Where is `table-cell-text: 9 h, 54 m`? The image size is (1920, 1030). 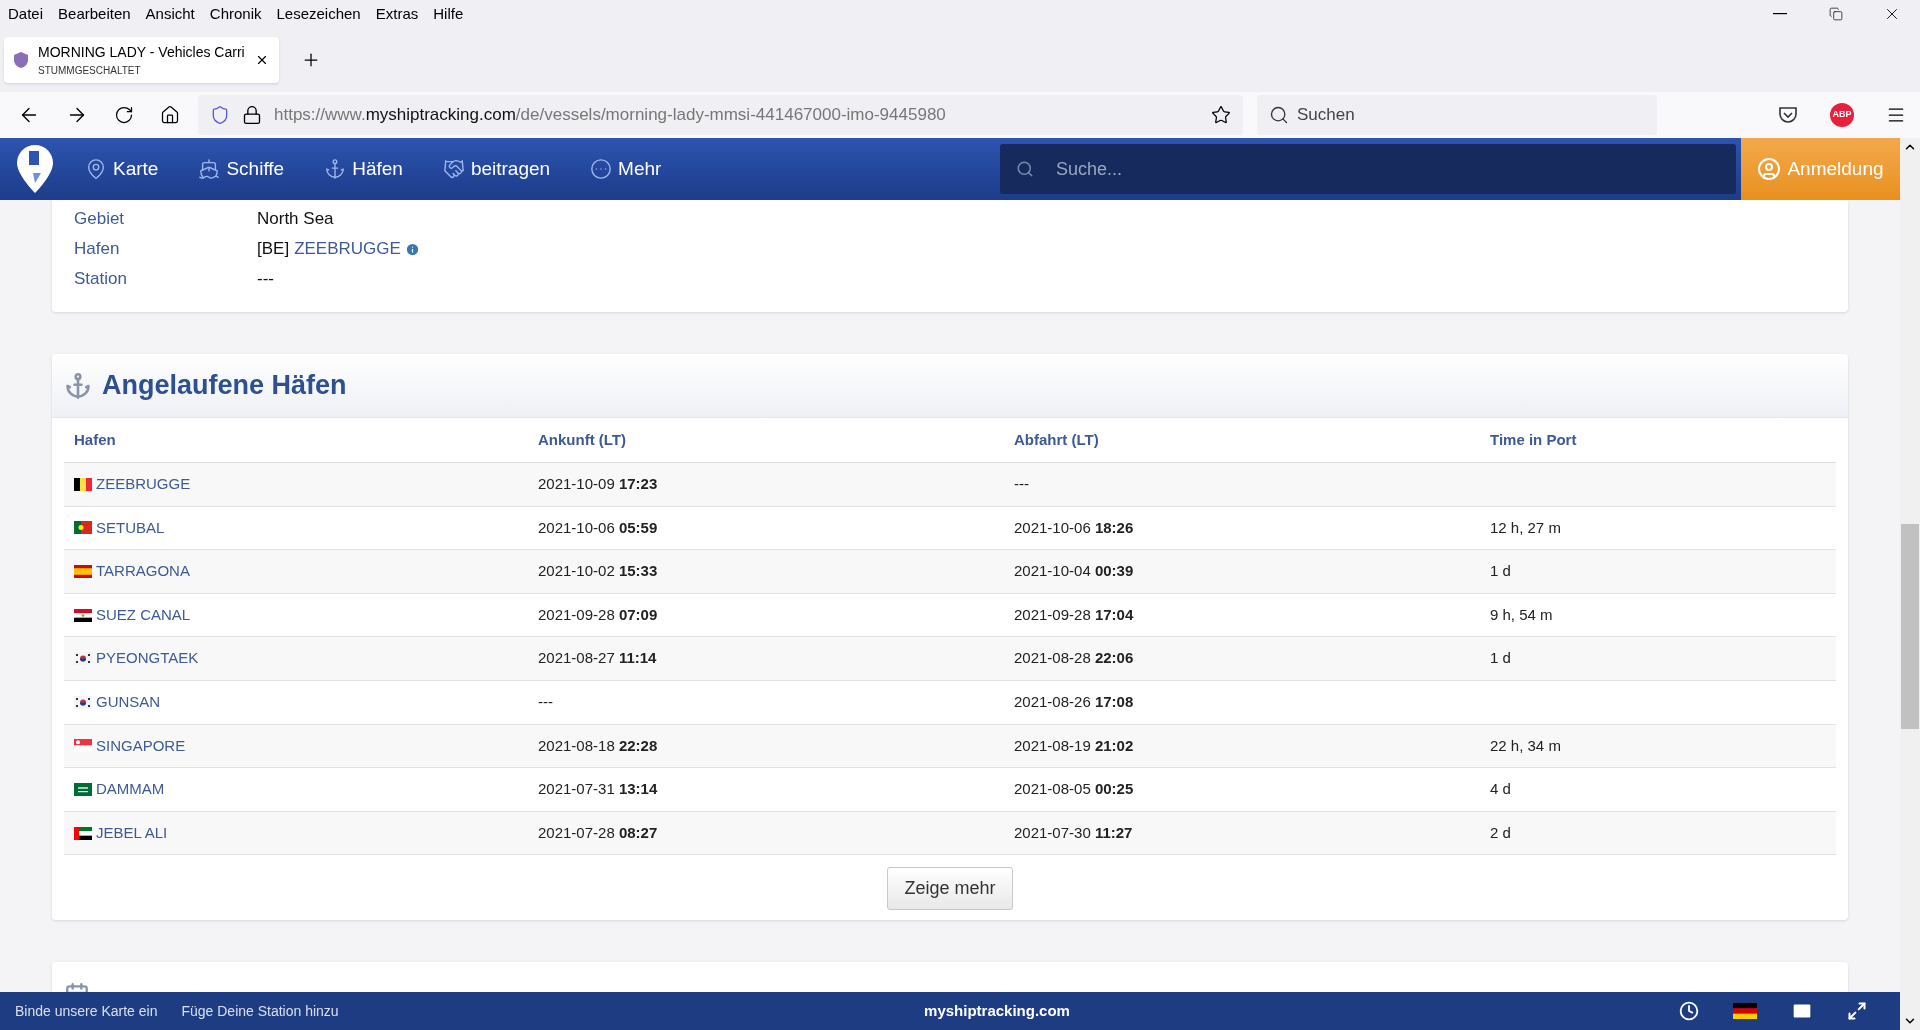 table-cell-text: 9 h, 54 m is located at coordinates (1521, 614).